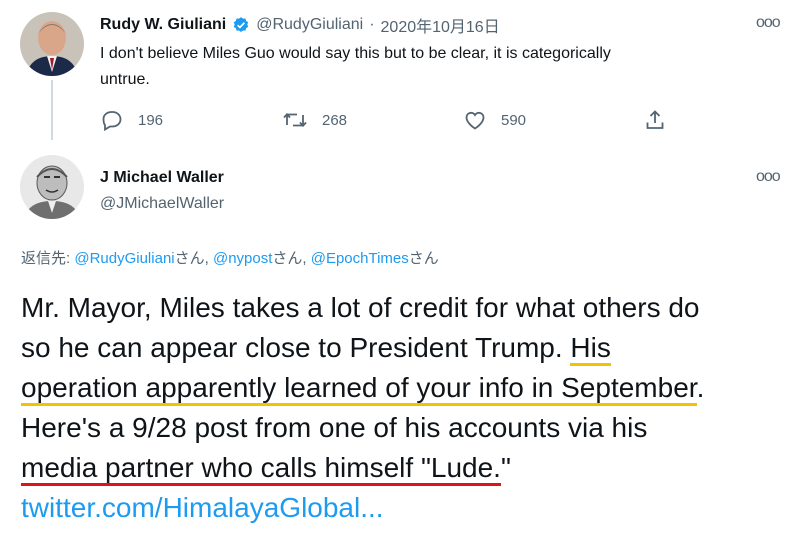  What do you see at coordinates (295, 120) in the screenshot?
I see `retweet-icon` at bounding box center [295, 120].